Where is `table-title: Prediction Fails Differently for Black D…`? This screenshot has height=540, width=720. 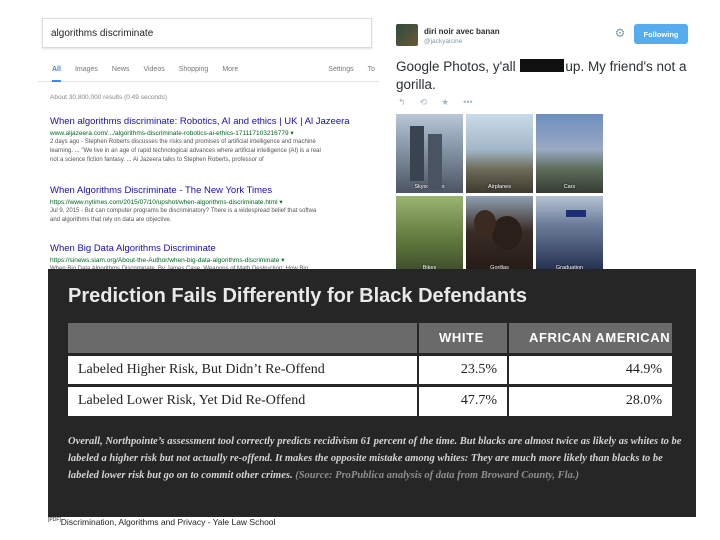
table-title: Prediction Fails Differently for Black D… is located at coordinates (297, 296).